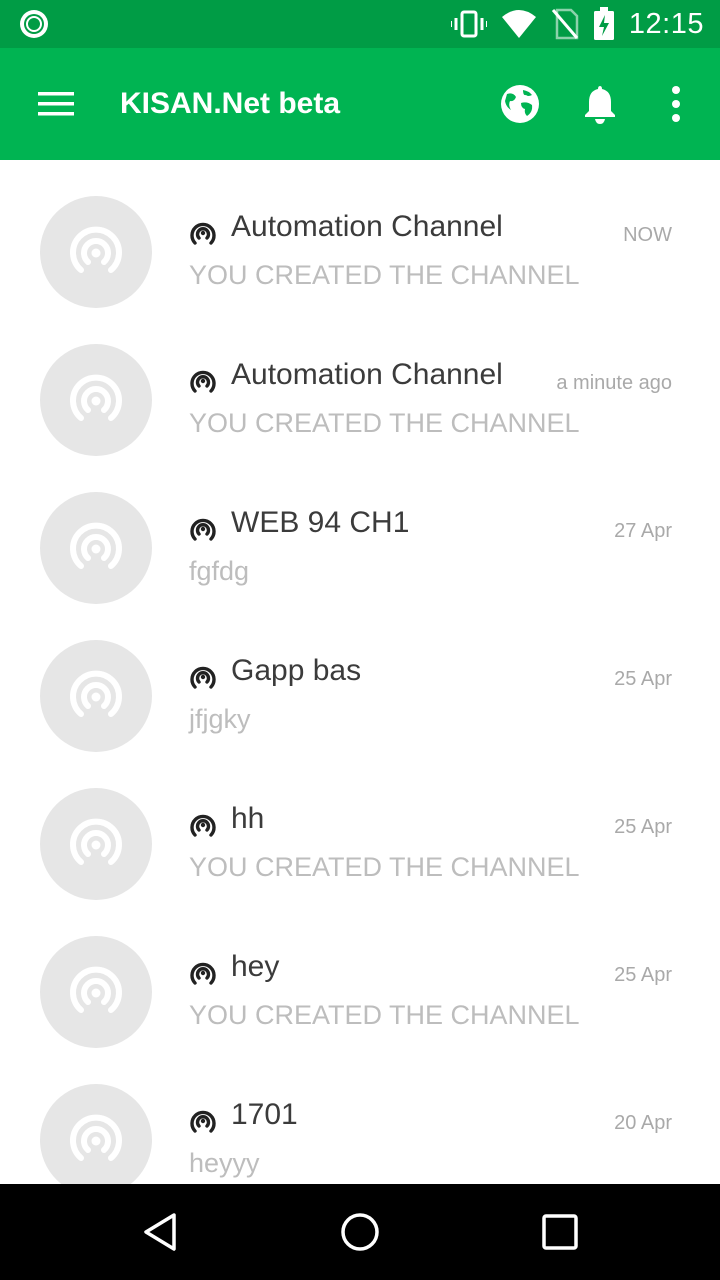  Describe the element at coordinates (468, 24) in the screenshot. I see `vibrate-icon` at that location.